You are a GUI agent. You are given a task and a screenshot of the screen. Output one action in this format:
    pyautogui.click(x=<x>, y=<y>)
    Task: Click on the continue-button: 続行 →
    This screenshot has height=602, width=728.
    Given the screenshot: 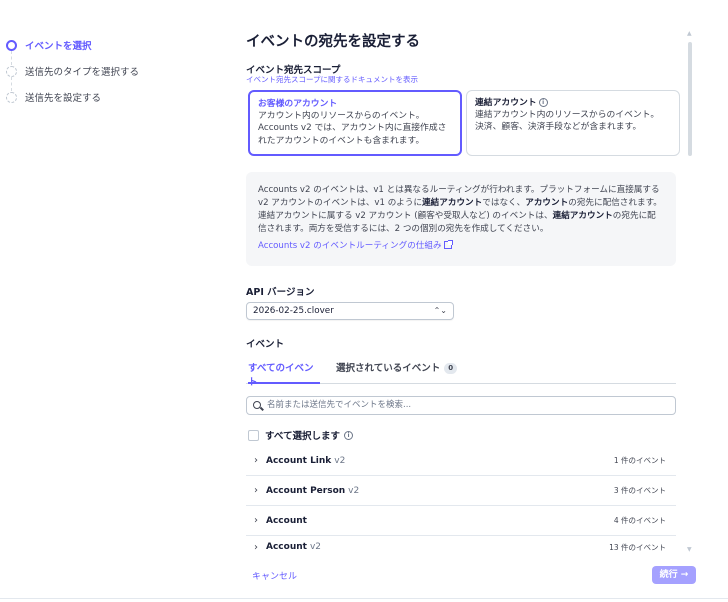 What is the action you would take?
    pyautogui.click(x=674, y=575)
    